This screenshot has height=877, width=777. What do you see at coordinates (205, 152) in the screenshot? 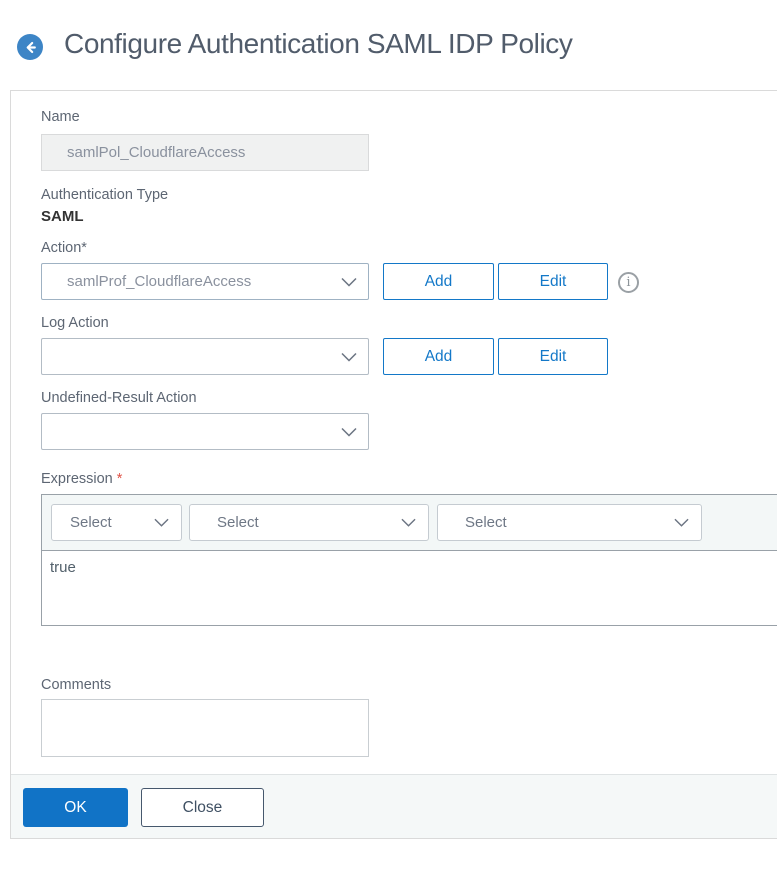
I see `name-input` at bounding box center [205, 152].